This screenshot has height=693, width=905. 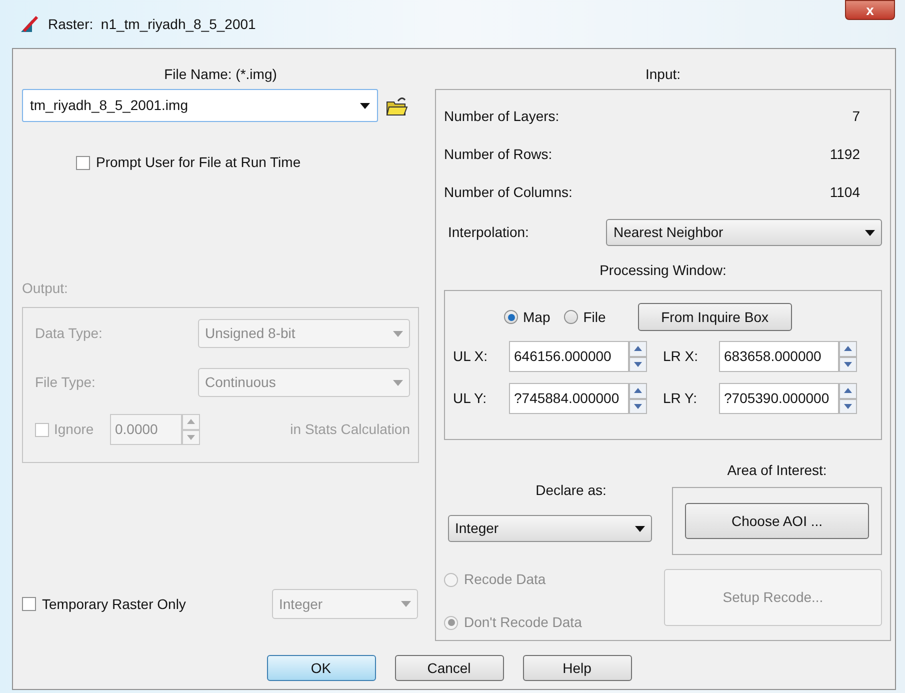 What do you see at coordinates (569, 398) in the screenshot?
I see `spin-field: ?745884.000000` at bounding box center [569, 398].